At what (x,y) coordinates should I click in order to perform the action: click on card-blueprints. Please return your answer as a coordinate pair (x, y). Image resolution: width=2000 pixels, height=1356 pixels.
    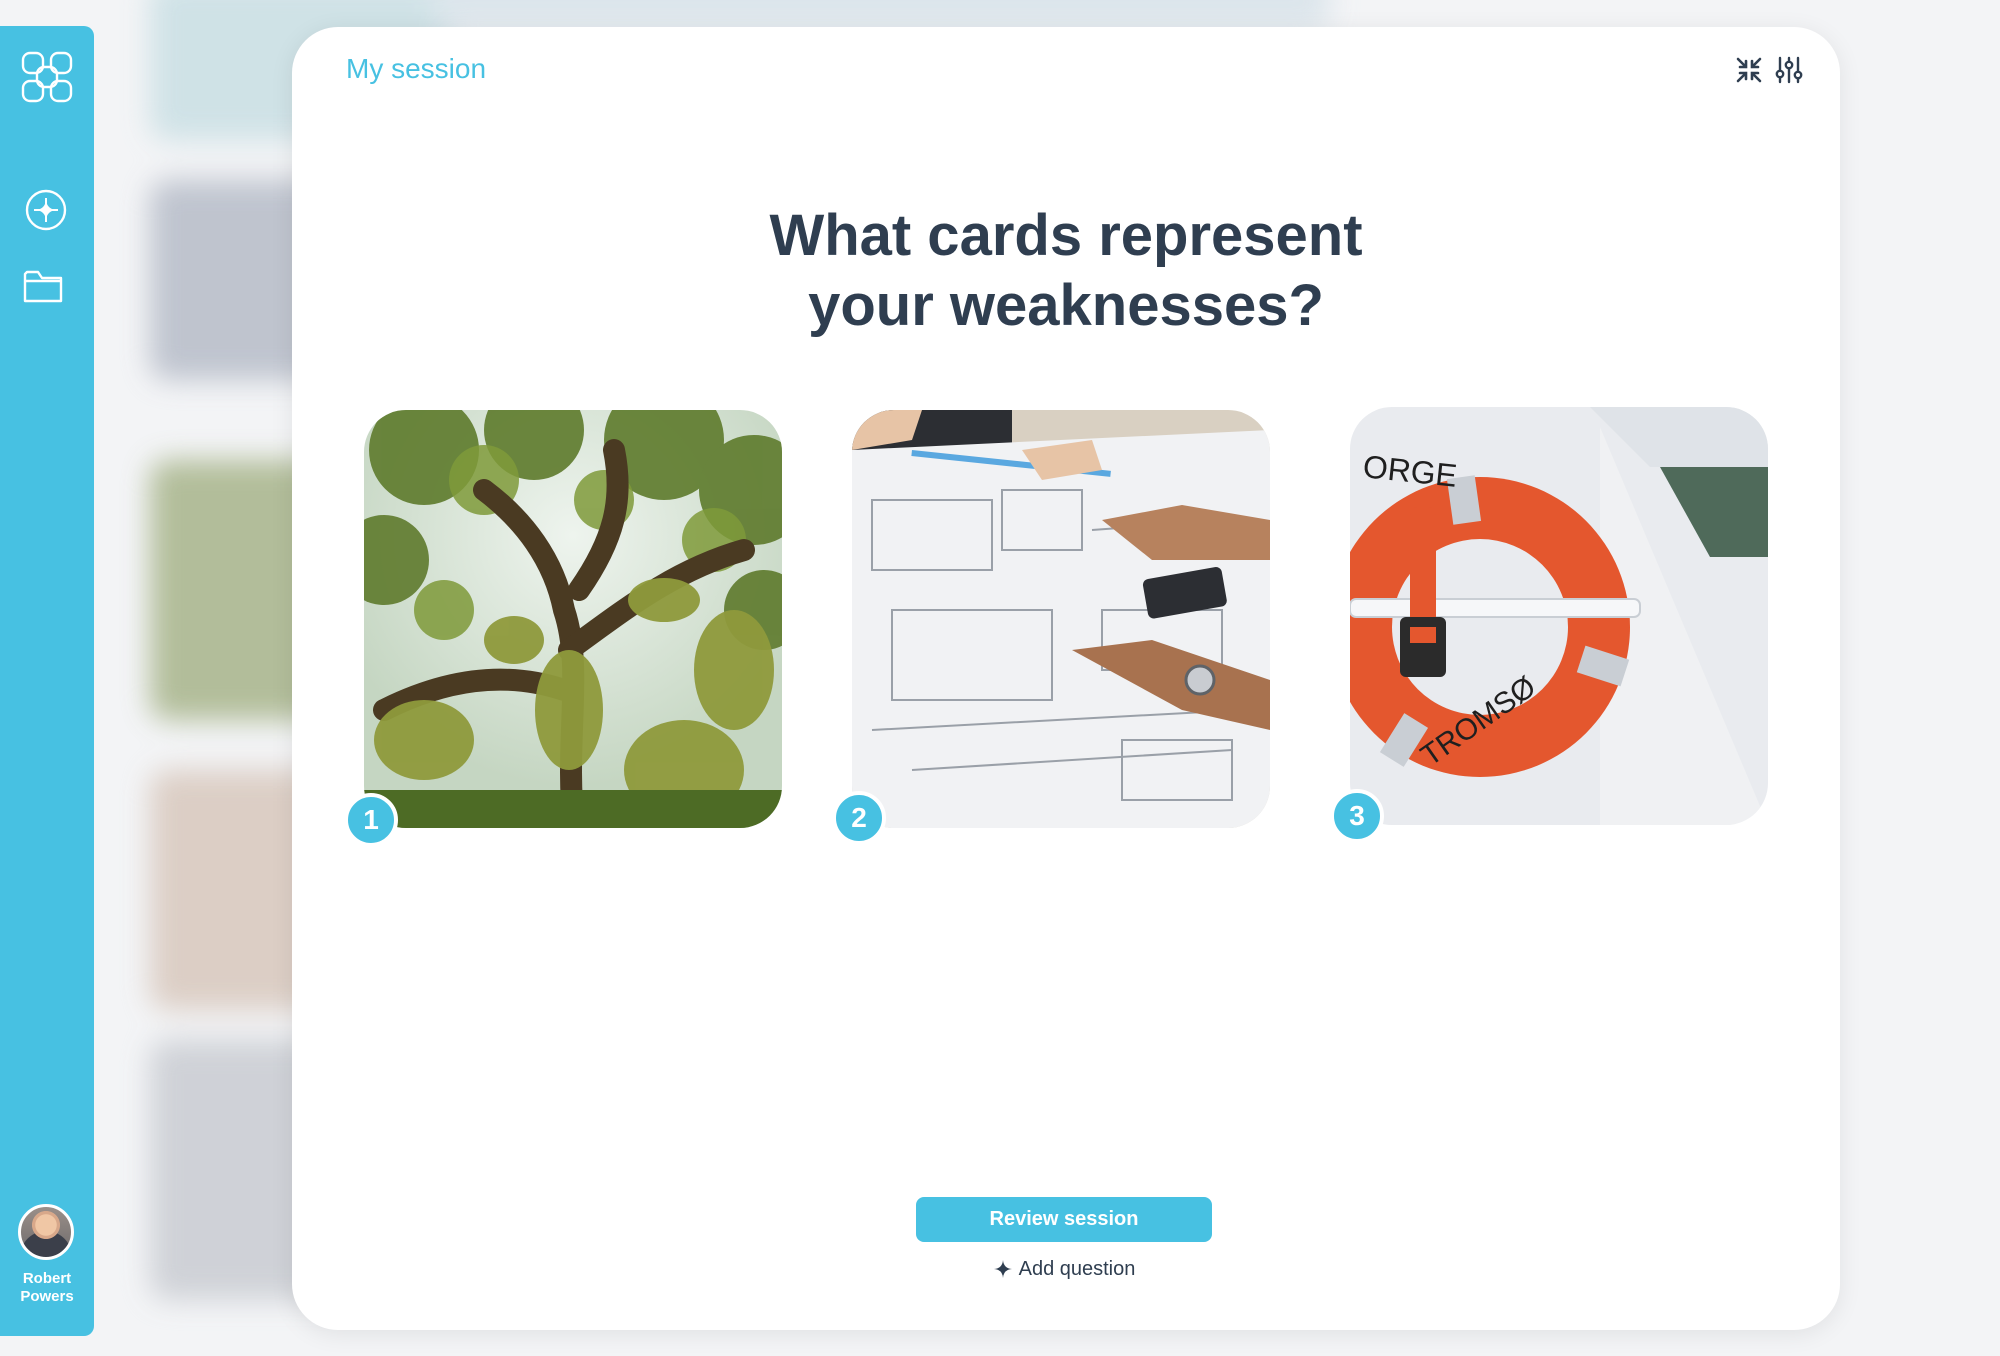
    Looking at the image, I should click on (1061, 619).